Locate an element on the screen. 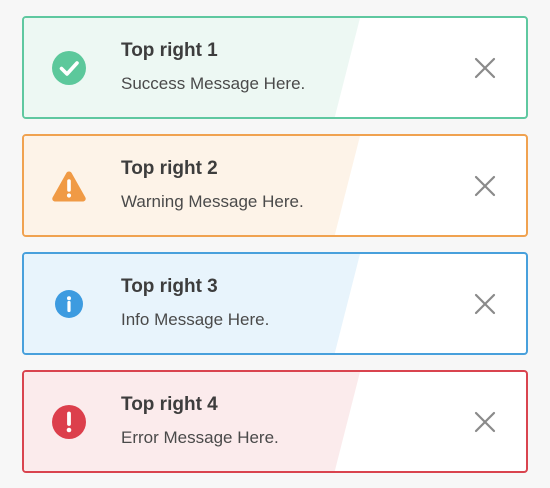  toast-message: Error Message Here. is located at coordinates (200, 437).